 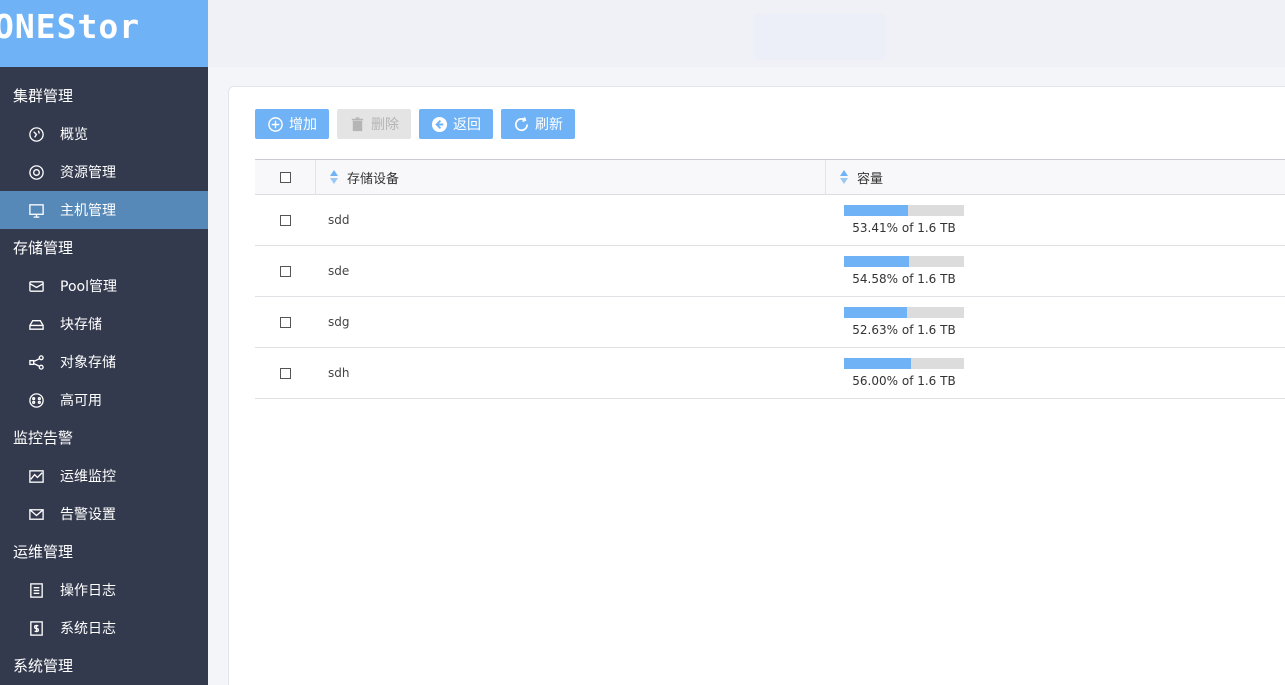 What do you see at coordinates (895, 271) in the screenshot?
I see `capacity-cell: 54.58% of 1.6 TB` at bounding box center [895, 271].